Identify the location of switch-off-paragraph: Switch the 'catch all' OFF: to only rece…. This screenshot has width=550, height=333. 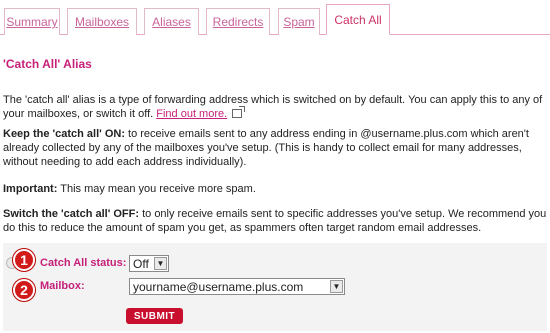
(275, 221).